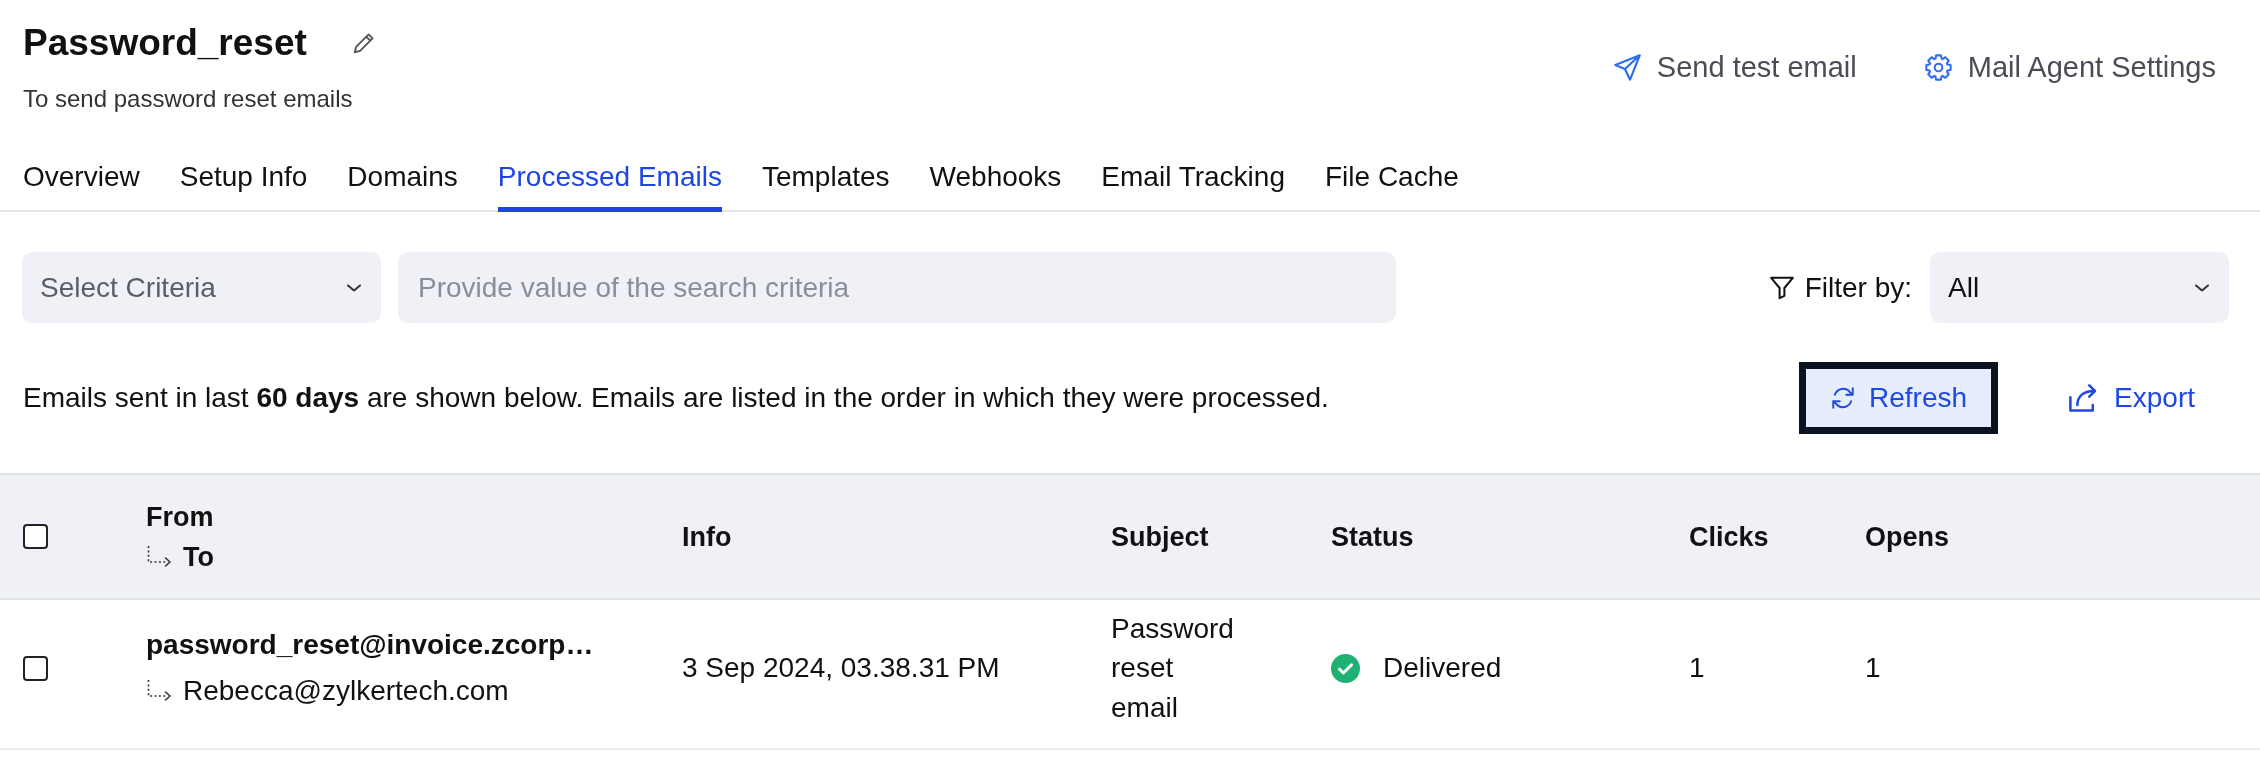 The image size is (2260, 758). What do you see at coordinates (2079, 287) in the screenshot?
I see `filter-dropdown: All` at bounding box center [2079, 287].